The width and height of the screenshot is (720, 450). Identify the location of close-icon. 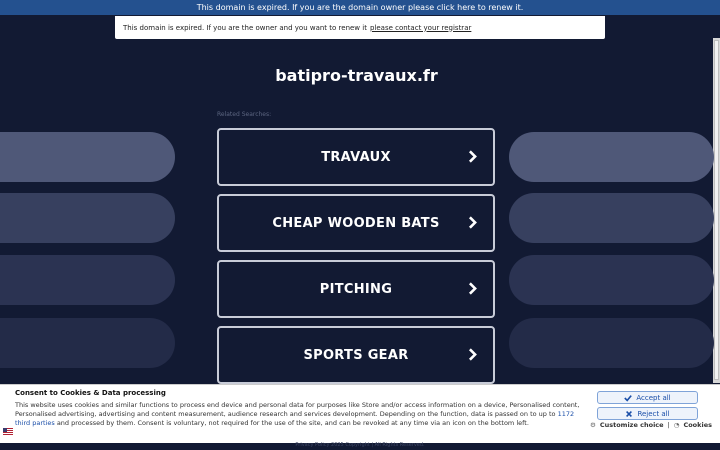
(629, 413).